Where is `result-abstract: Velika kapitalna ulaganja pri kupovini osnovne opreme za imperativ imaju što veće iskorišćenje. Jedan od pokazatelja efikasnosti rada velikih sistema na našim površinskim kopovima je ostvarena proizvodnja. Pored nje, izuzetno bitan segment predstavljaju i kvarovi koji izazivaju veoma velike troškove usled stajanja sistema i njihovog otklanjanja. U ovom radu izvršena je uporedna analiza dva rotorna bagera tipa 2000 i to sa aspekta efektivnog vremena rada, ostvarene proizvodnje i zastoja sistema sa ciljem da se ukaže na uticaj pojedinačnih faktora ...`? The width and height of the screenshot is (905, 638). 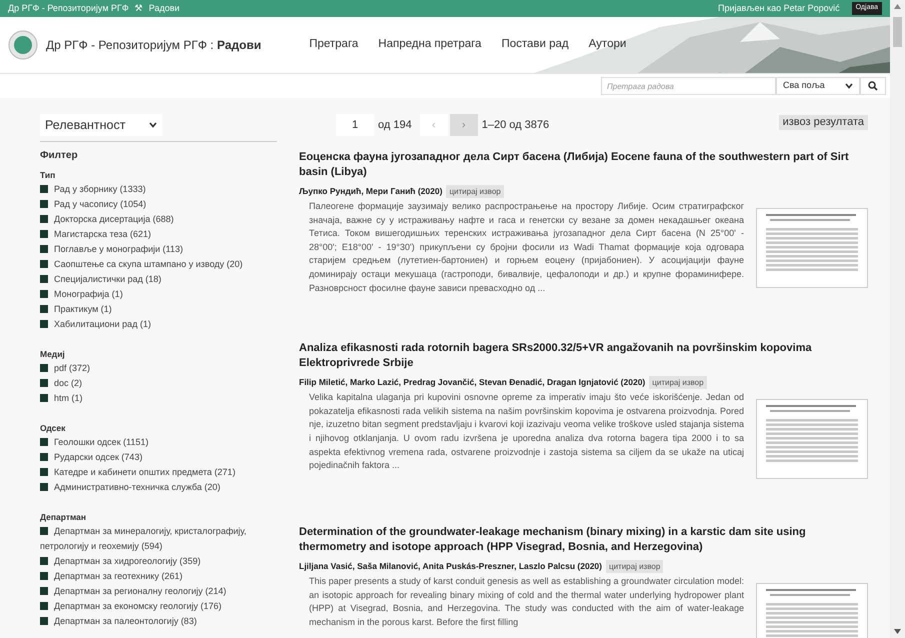
result-abstract: Velika kapitalna ulaganja pri kupovini osnovne opreme za imperativ imaju što veće iskorišćenje. Jedan od pokazatelja efikasnosti rada velikih sistema na našim površinskim kopovima je ostvarena proizvodnja. Pored nje, izuzetno bitan segment predstavljaju i kvarovi koji izazivaju veoma velike troškove usled stajanja sistema i njihovog otklanjanja. U ovom radu izvršena je uporedna analiza dva rotorna bagera tipa 2000 i to sa aspekta efektivnog vremena rada, ostvarene proizvodnje i zastoja sistema sa ciljem da se ukaže na uticaj pojedinačnih faktora ... is located at coordinates (526, 431).